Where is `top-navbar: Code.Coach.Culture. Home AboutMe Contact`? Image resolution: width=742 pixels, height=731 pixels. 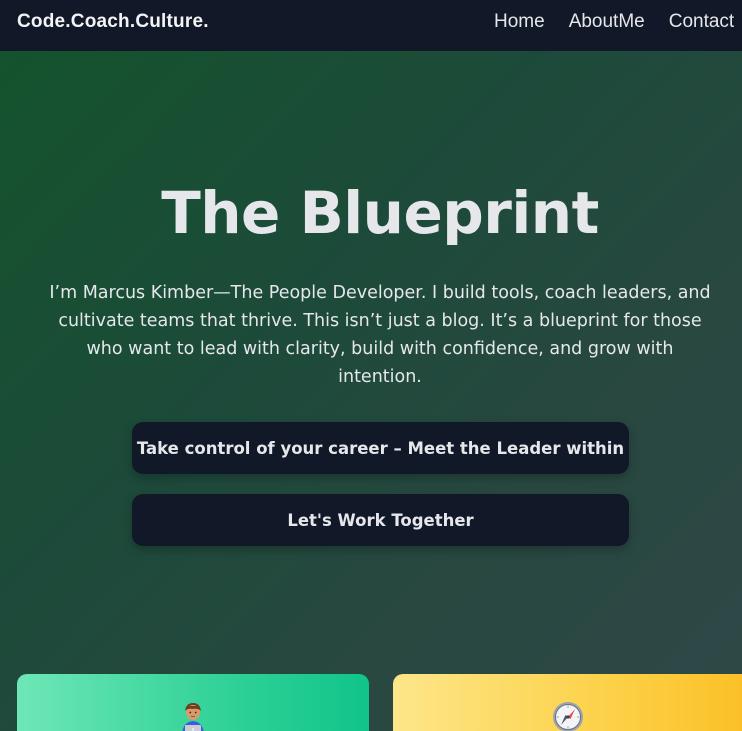 top-navbar: Code.Coach.Culture. Home AboutMe Contact is located at coordinates (371, 25).